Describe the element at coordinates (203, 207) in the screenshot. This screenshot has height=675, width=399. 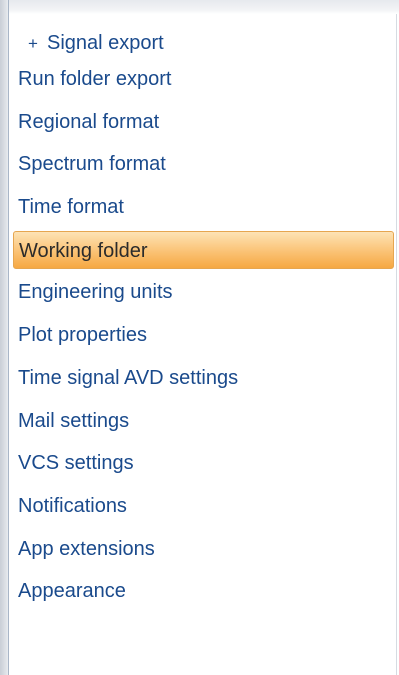
I see `nav-item-time-format: Time format` at that location.